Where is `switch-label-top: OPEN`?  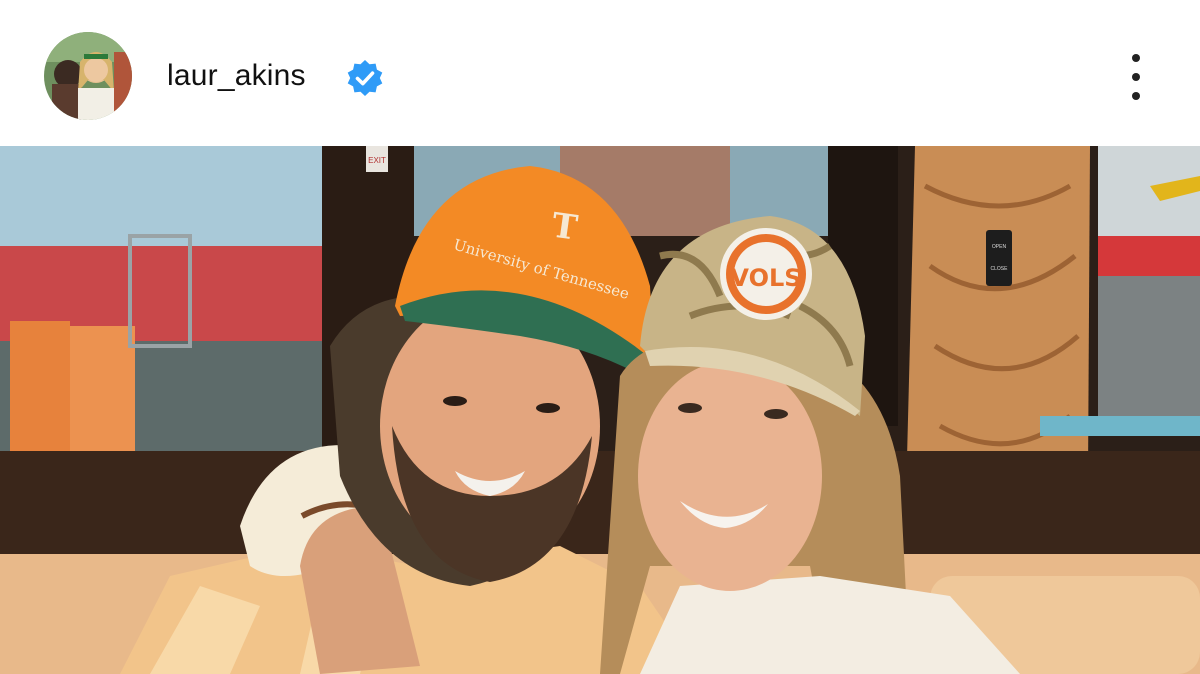 switch-label-top: OPEN is located at coordinates (999, 247).